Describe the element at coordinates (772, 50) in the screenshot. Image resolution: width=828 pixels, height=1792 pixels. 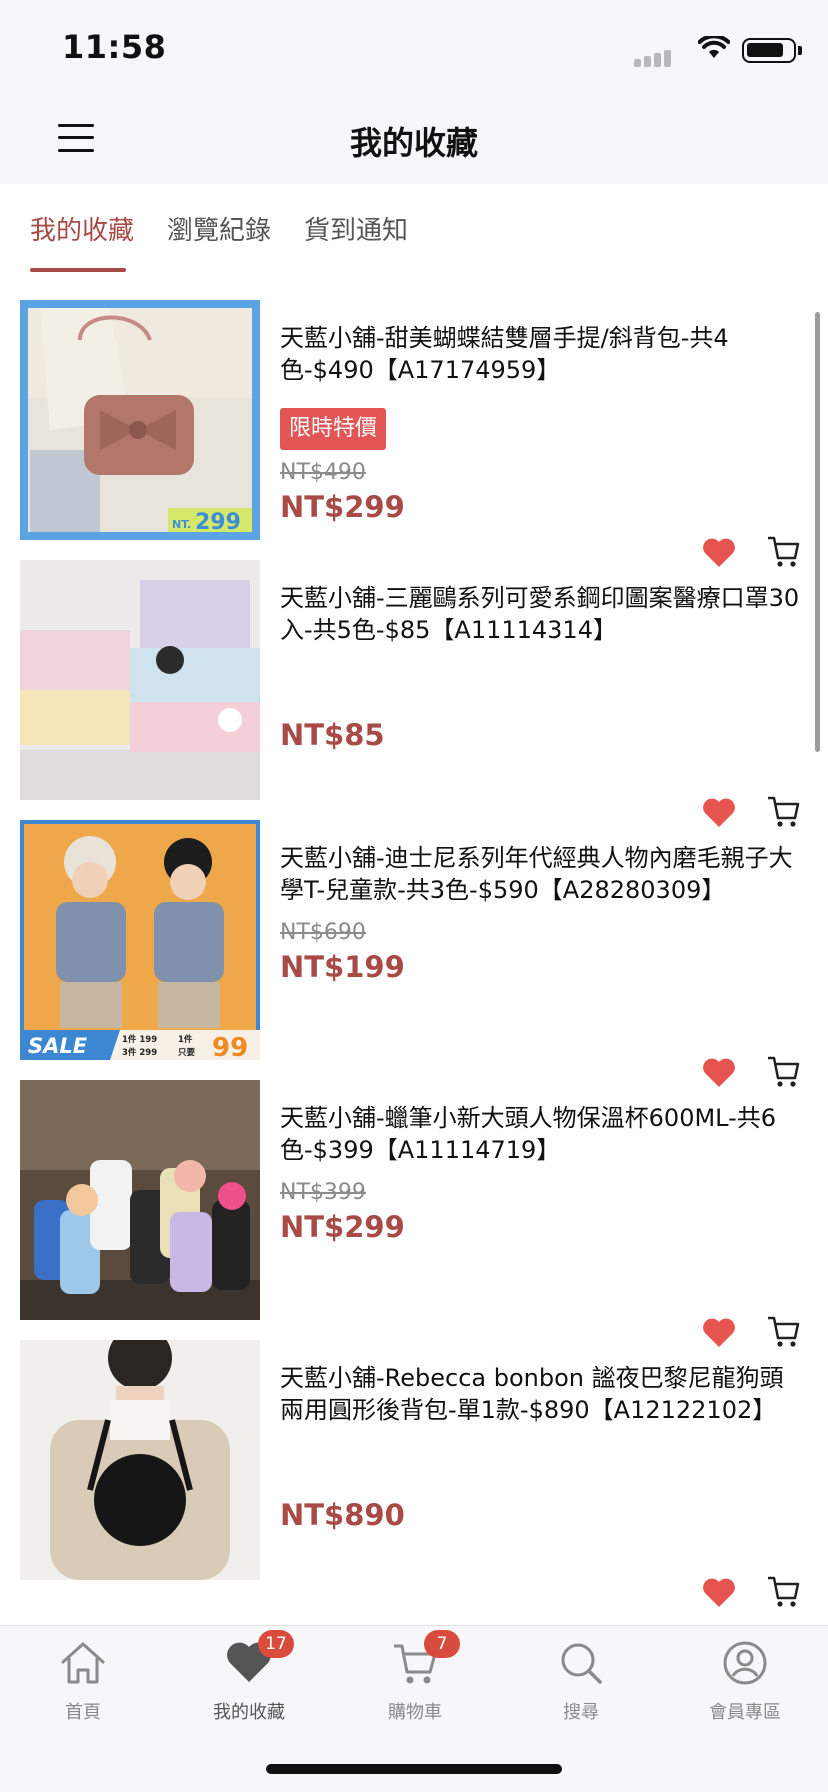
I see `battery-icon` at that location.